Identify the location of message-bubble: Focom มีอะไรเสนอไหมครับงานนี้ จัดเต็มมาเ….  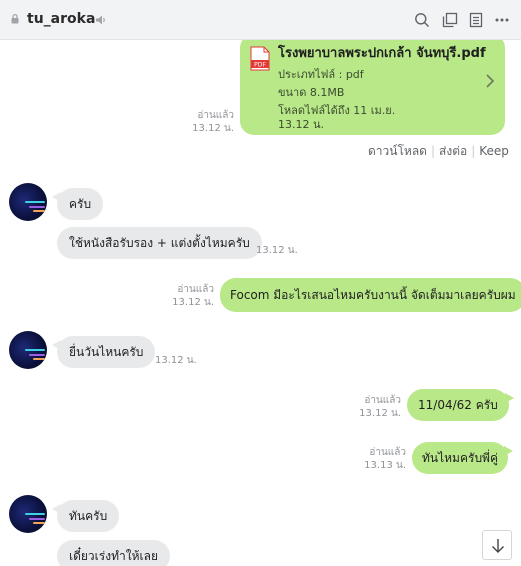
(370, 295).